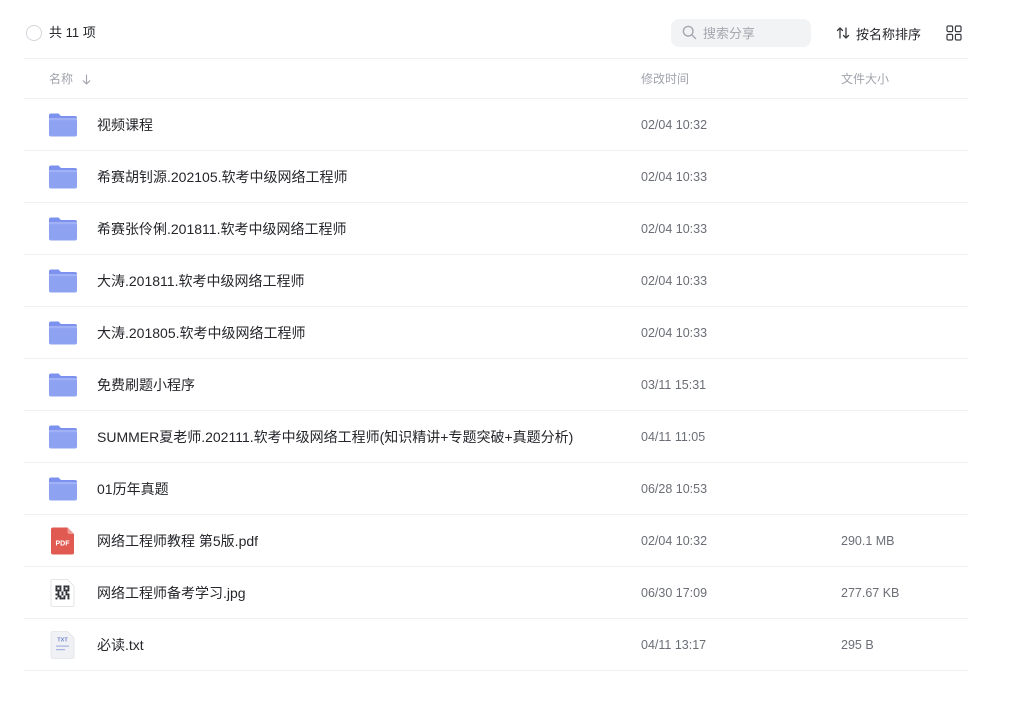  I want to click on pdf-badge: PDF, so click(63, 544).